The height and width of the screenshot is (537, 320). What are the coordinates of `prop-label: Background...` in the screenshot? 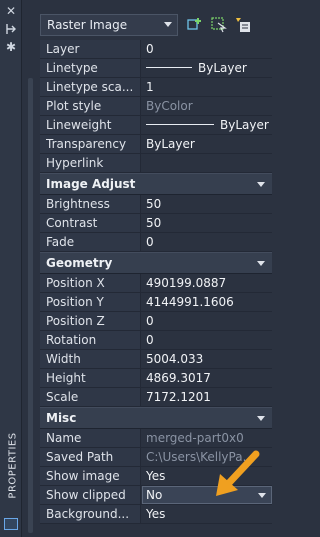 It's located at (88, 514).